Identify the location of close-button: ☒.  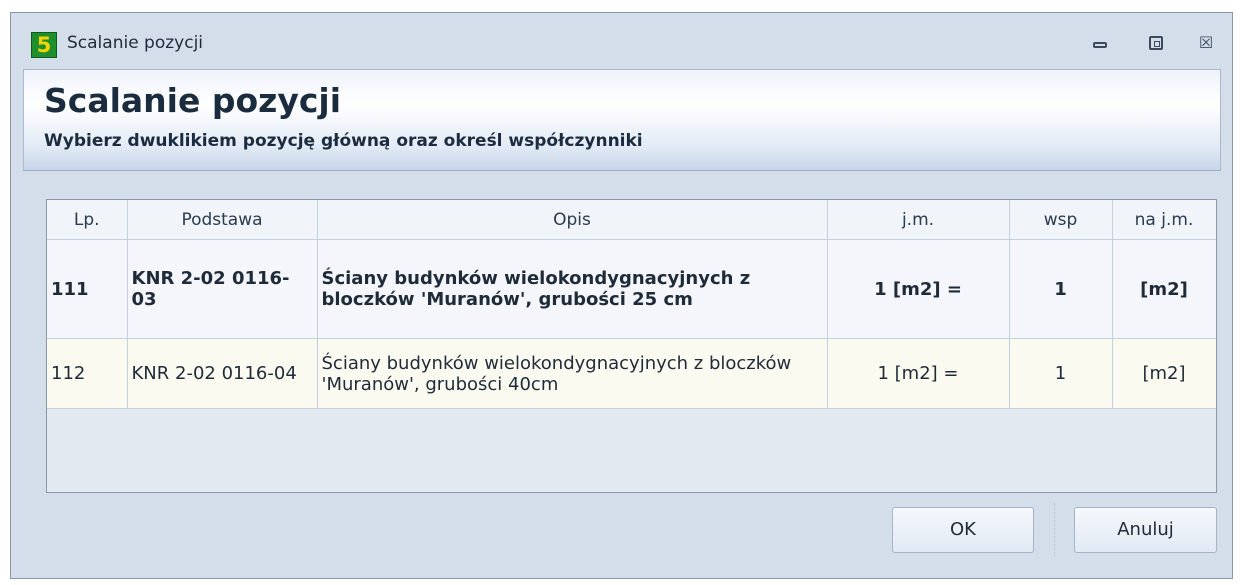
(1206, 43).